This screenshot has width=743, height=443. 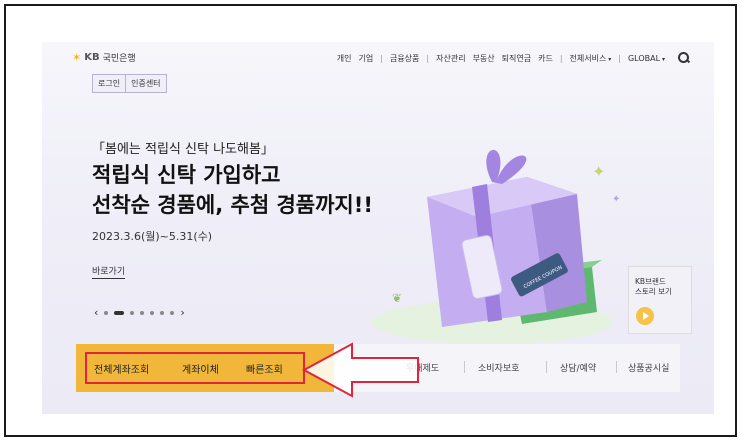 What do you see at coordinates (404, 58) in the screenshot?
I see `nav-products: 금융상품` at bounding box center [404, 58].